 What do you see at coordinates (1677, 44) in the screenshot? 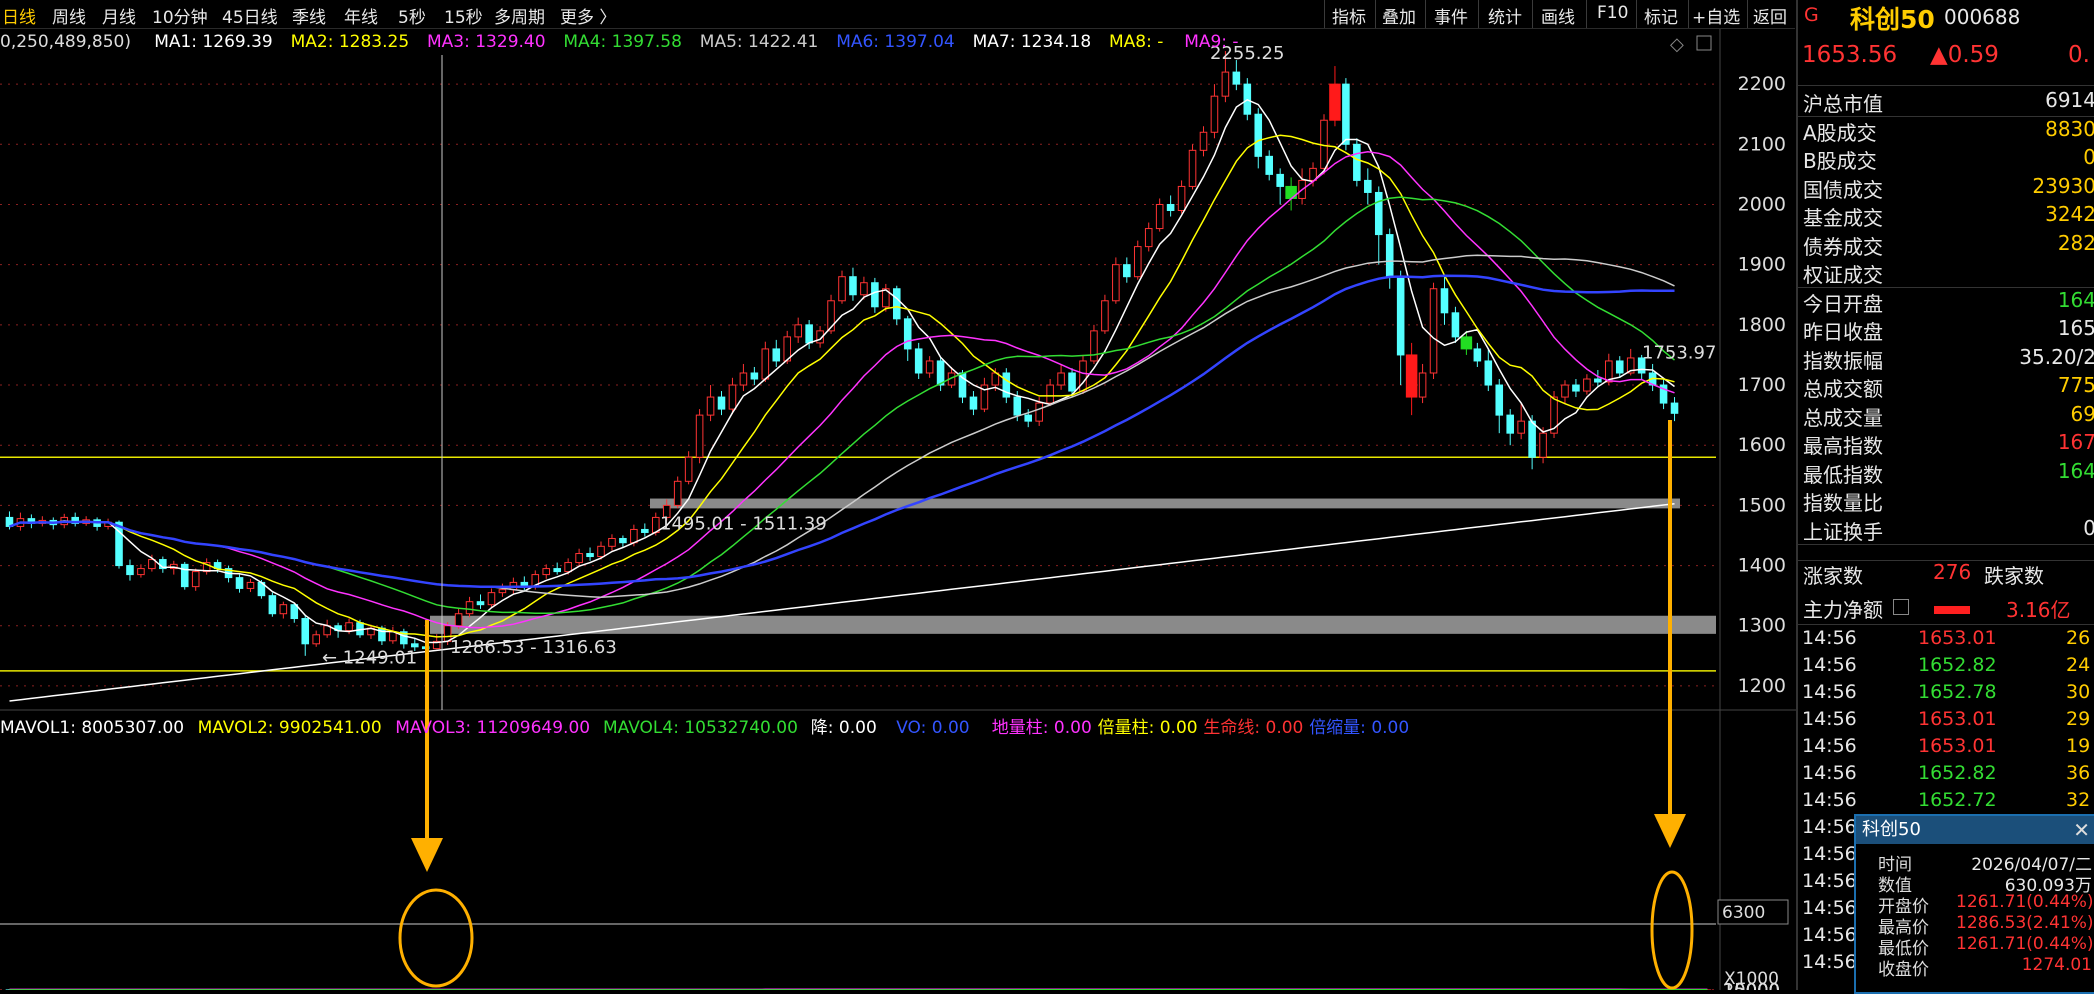
I see `diamond-icon: ◇` at bounding box center [1677, 44].